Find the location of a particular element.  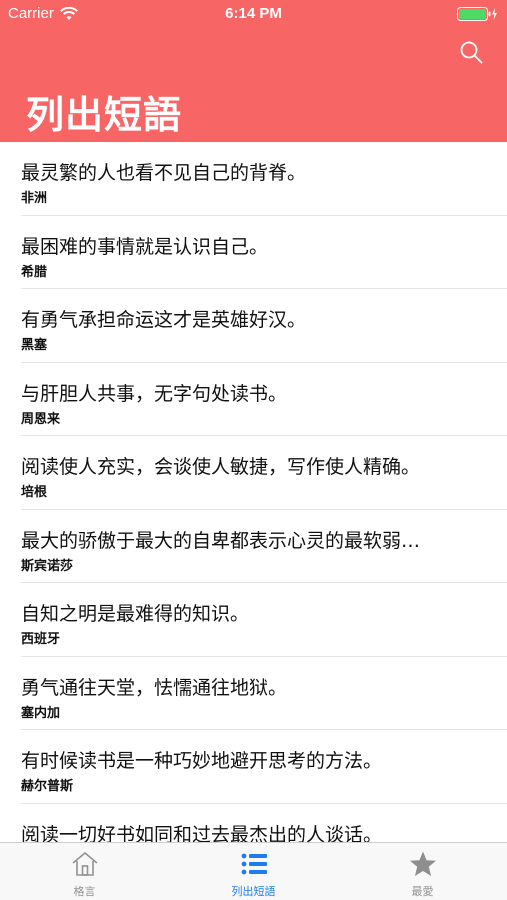

quote-author: 赫尔普斯 is located at coordinates (47, 786).